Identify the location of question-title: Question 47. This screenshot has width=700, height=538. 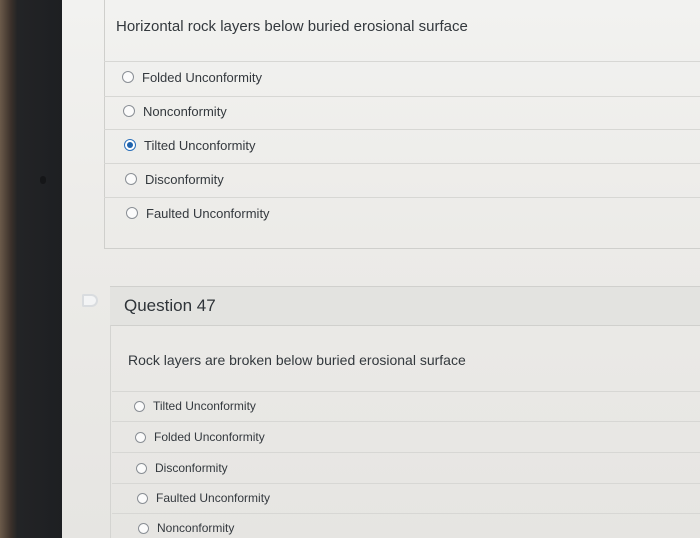
(170, 305).